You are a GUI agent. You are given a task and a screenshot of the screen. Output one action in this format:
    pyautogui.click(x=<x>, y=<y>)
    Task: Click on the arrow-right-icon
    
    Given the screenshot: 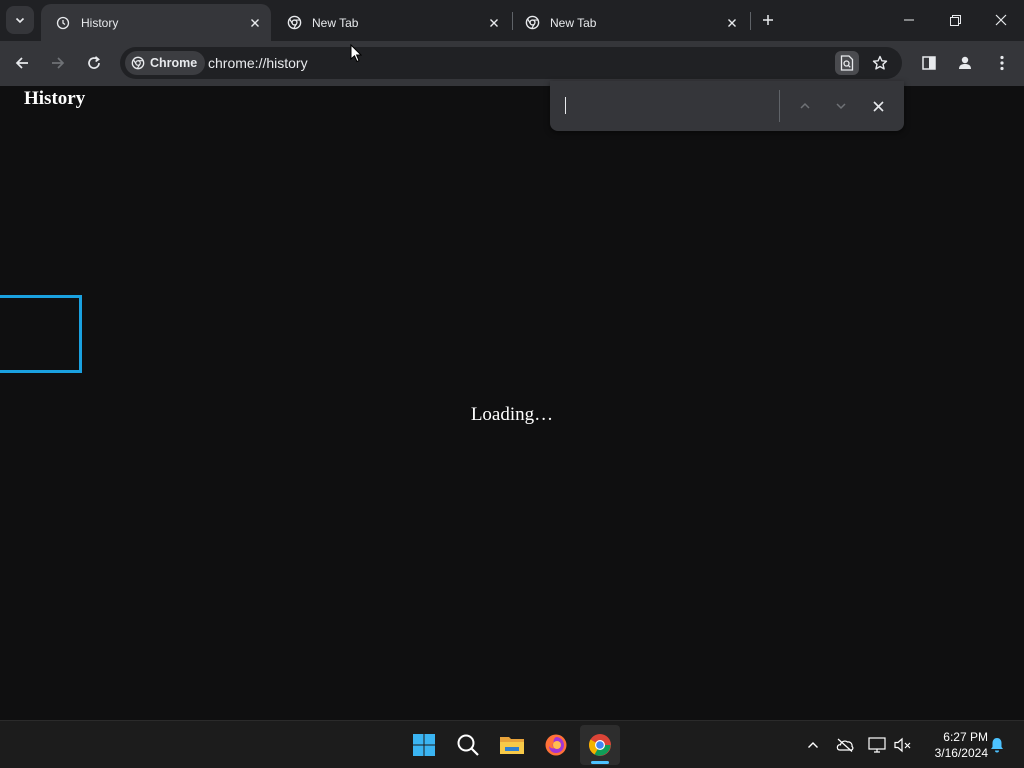 What is the action you would take?
    pyautogui.click(x=58, y=63)
    